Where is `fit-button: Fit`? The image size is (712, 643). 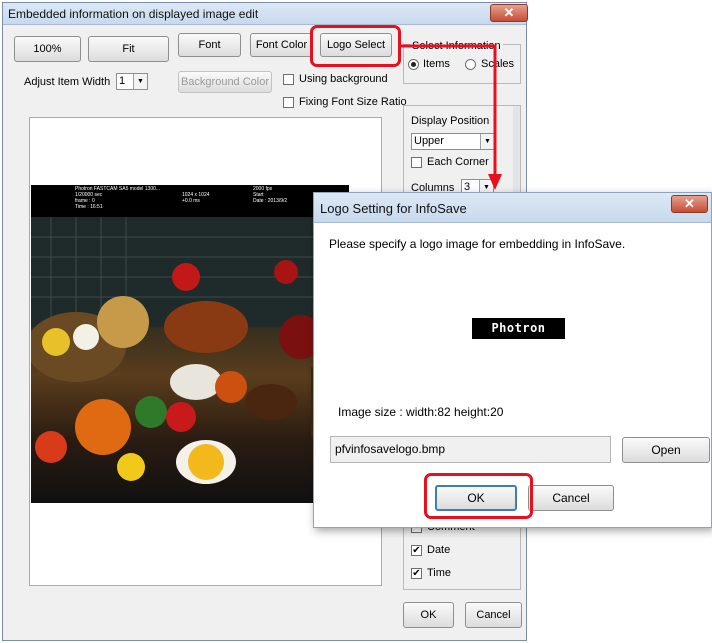
fit-button: Fit is located at coordinates (128, 49).